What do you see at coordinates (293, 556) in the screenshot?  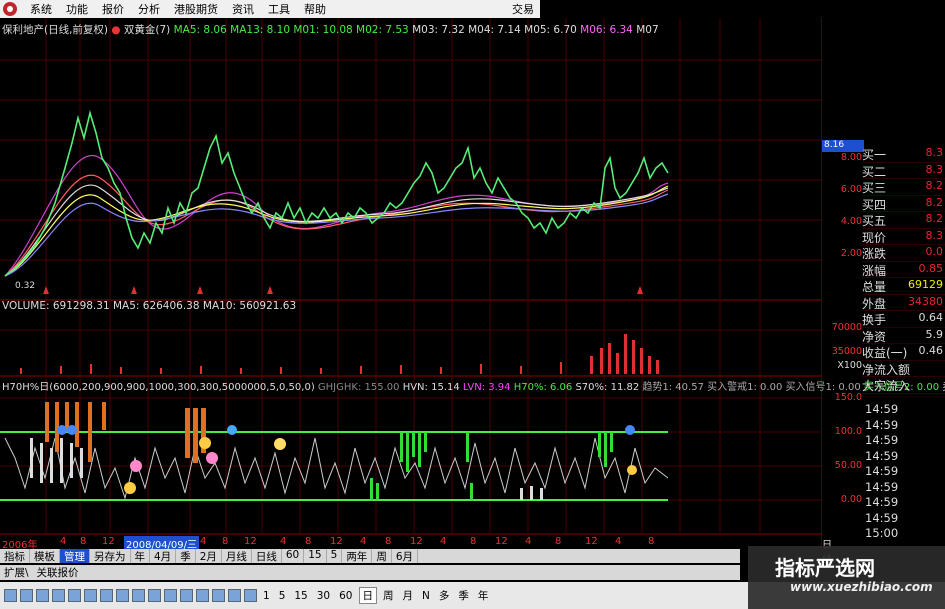 I see `tab-60min: 60` at bounding box center [293, 556].